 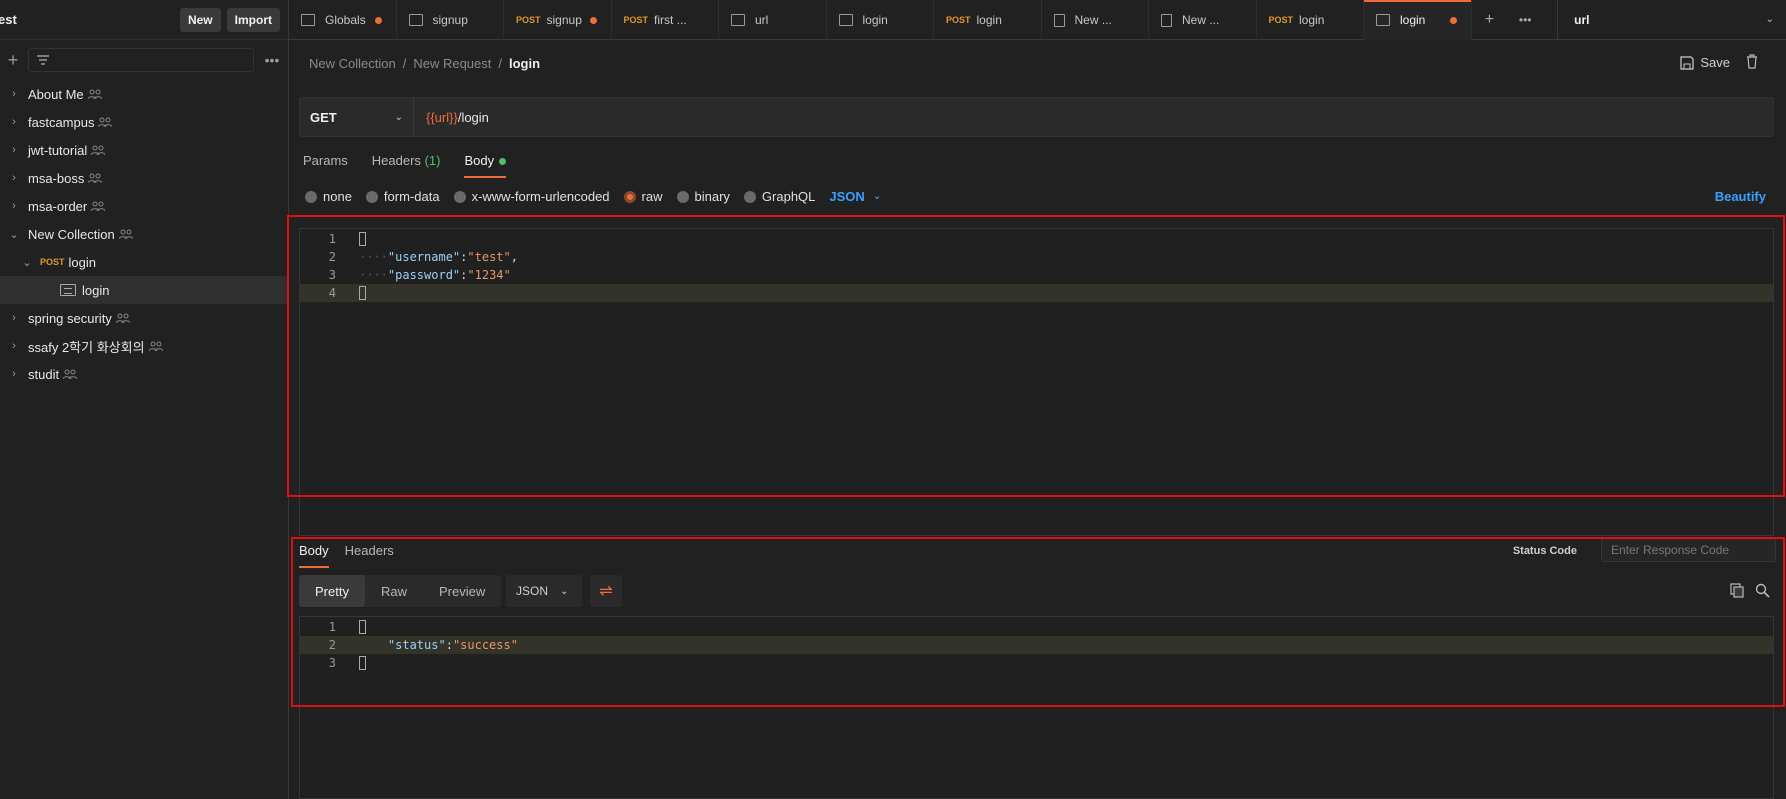 What do you see at coordinates (144, 318) in the screenshot?
I see `collection-spring-security: › spring security` at bounding box center [144, 318].